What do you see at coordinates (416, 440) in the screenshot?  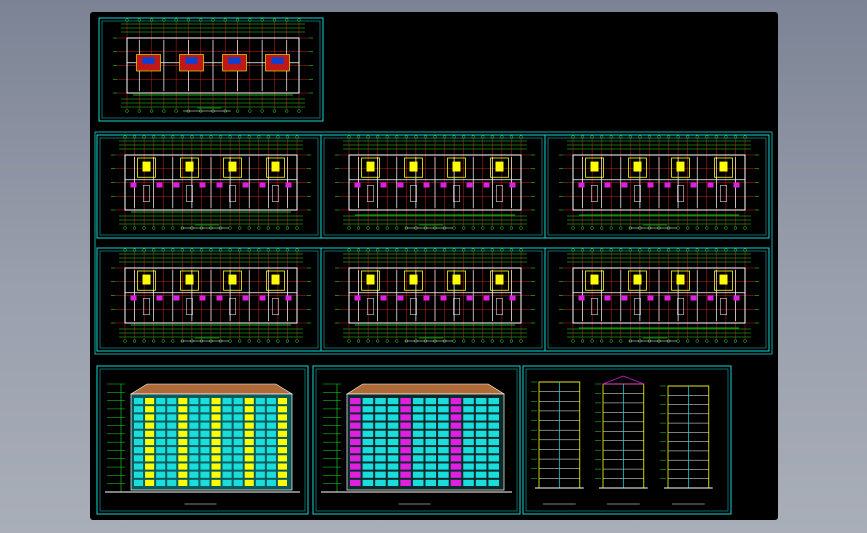 I see `drawing-sheet-rear-elevation` at bounding box center [416, 440].